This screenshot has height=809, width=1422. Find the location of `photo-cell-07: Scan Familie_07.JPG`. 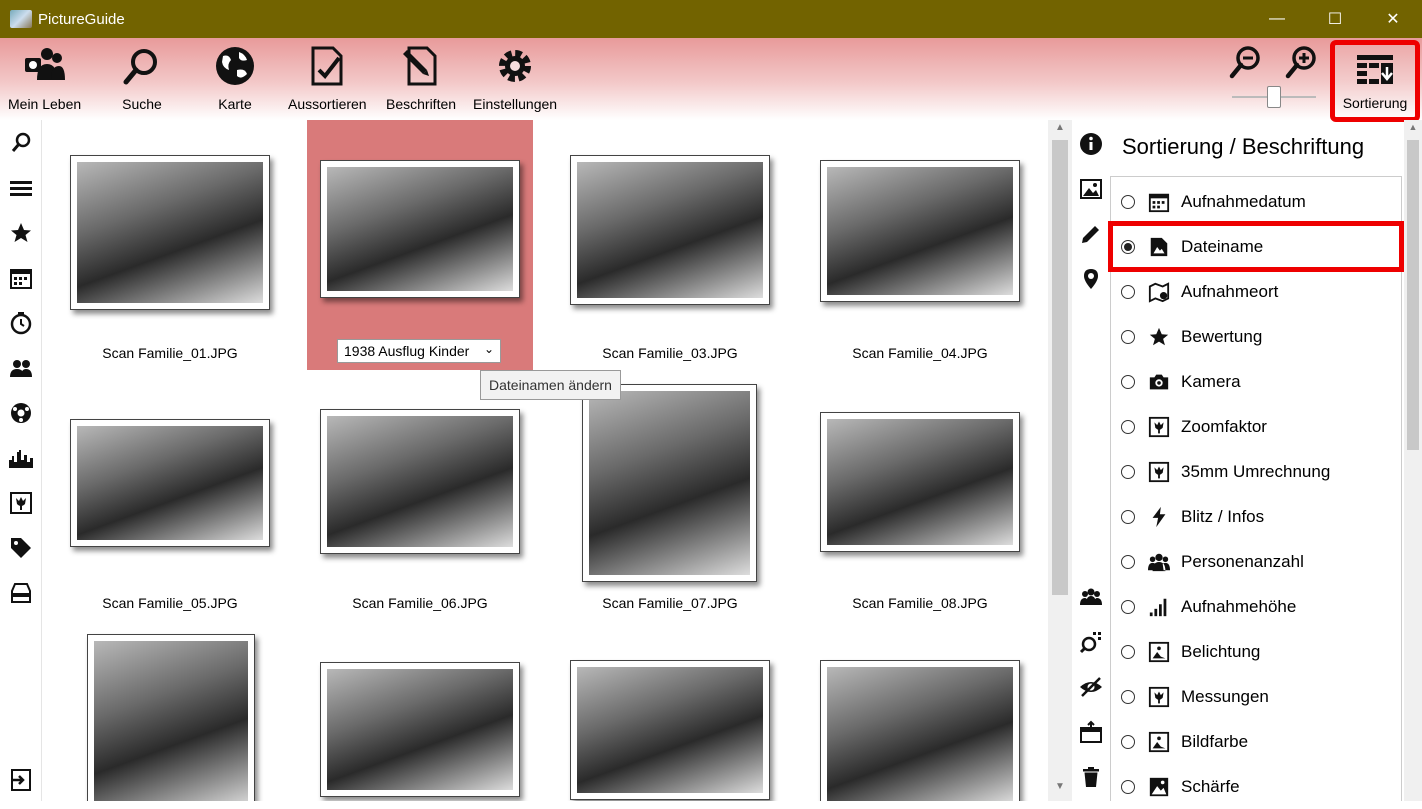

photo-cell-07: Scan Familie_07.JPG is located at coordinates (670, 501).